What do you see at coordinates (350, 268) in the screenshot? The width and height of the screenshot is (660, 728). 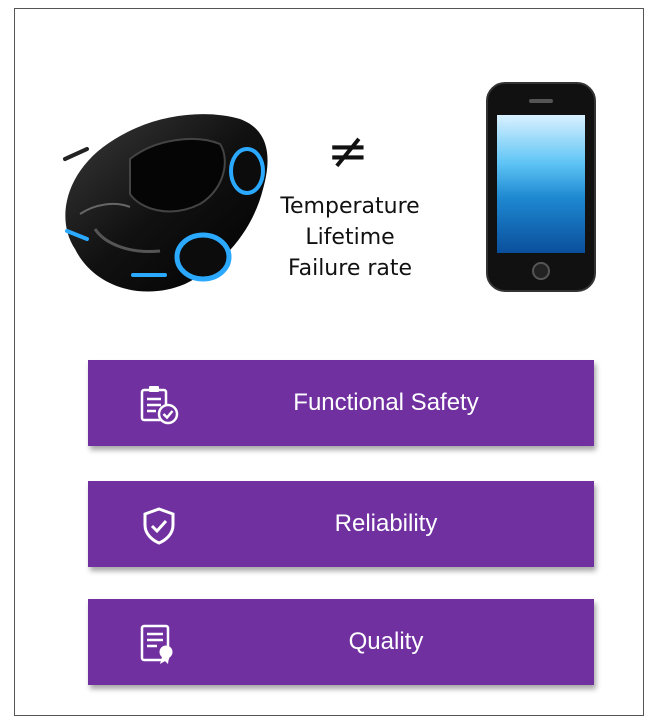 I see `factor-failure-rate: Failure rate` at bounding box center [350, 268].